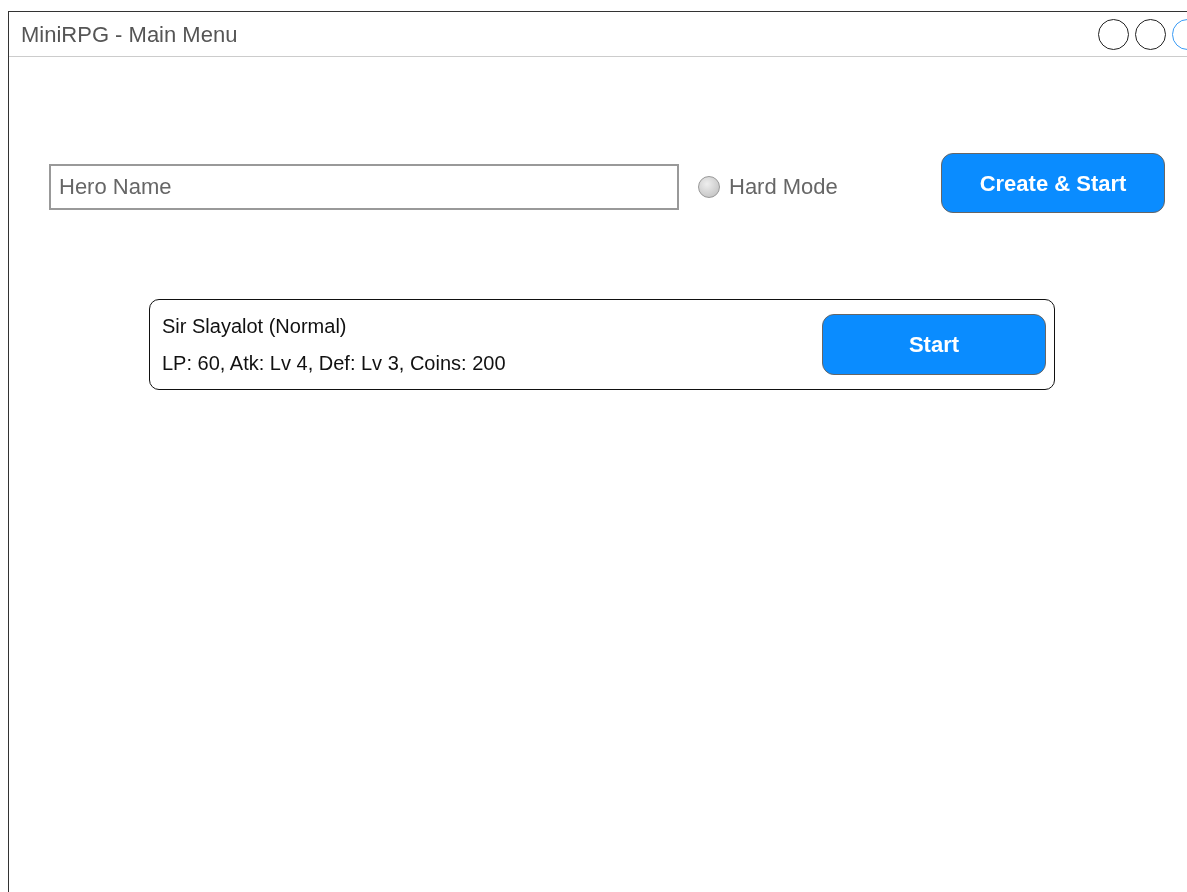 The width and height of the screenshot is (1187, 892). I want to click on create-start-button: Create & Start, so click(1053, 183).